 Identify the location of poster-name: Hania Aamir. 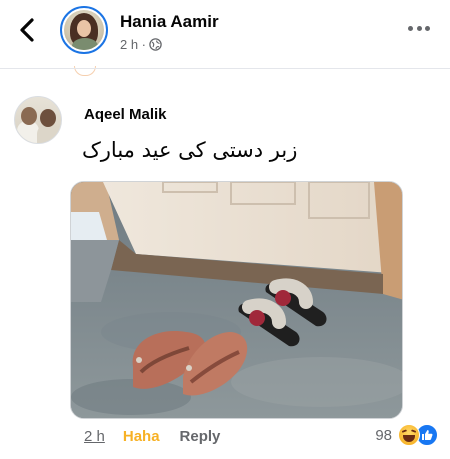
(169, 22).